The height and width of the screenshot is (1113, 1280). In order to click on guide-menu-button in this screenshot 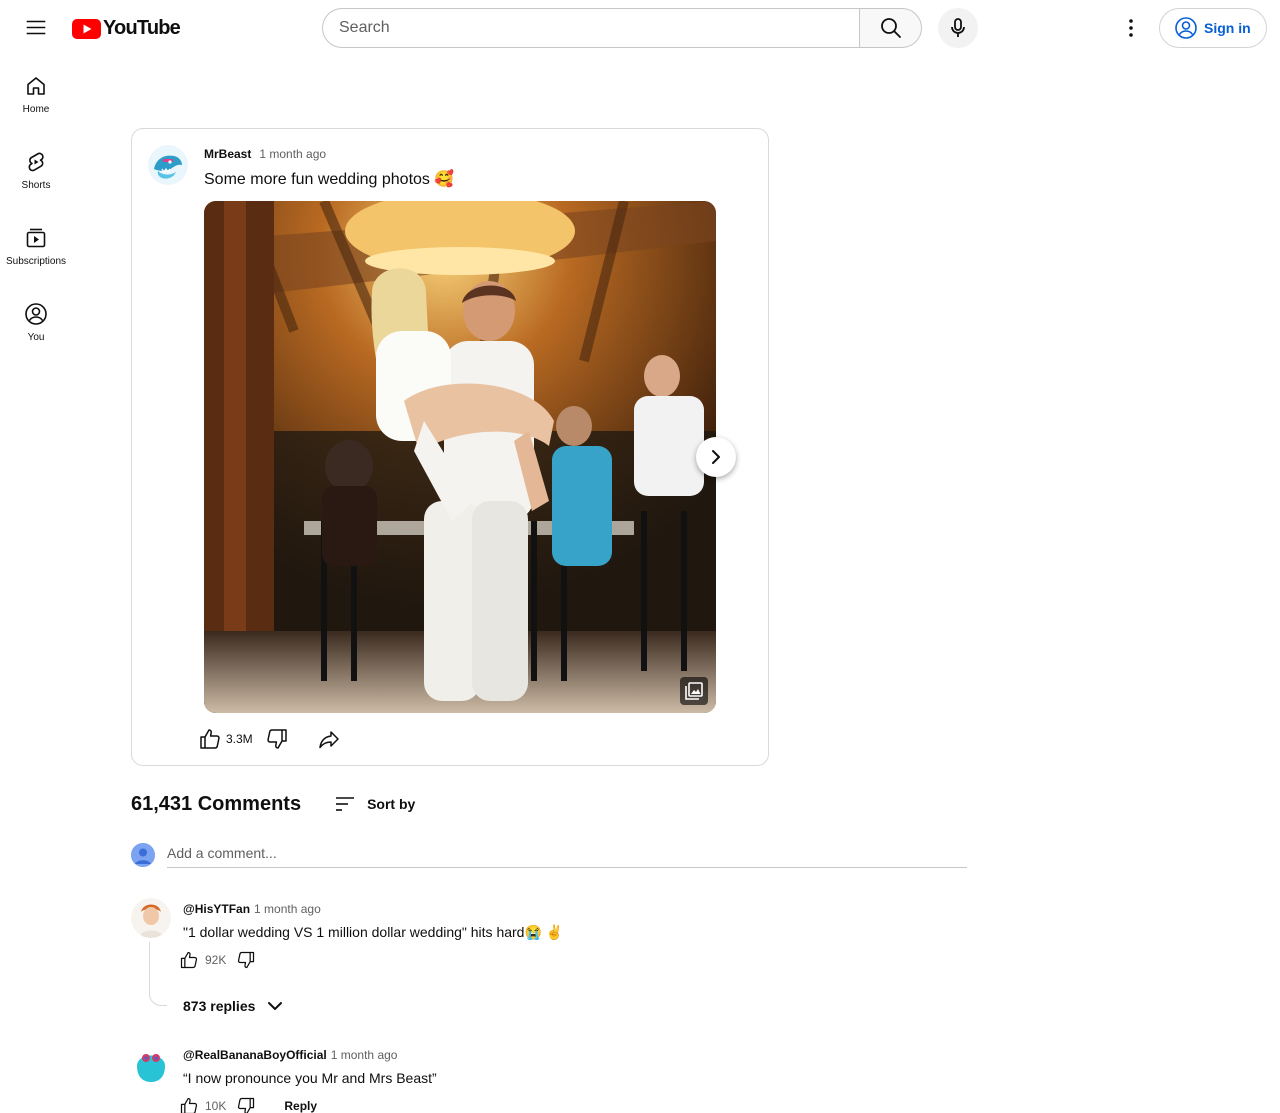, I will do `click(36, 28)`.